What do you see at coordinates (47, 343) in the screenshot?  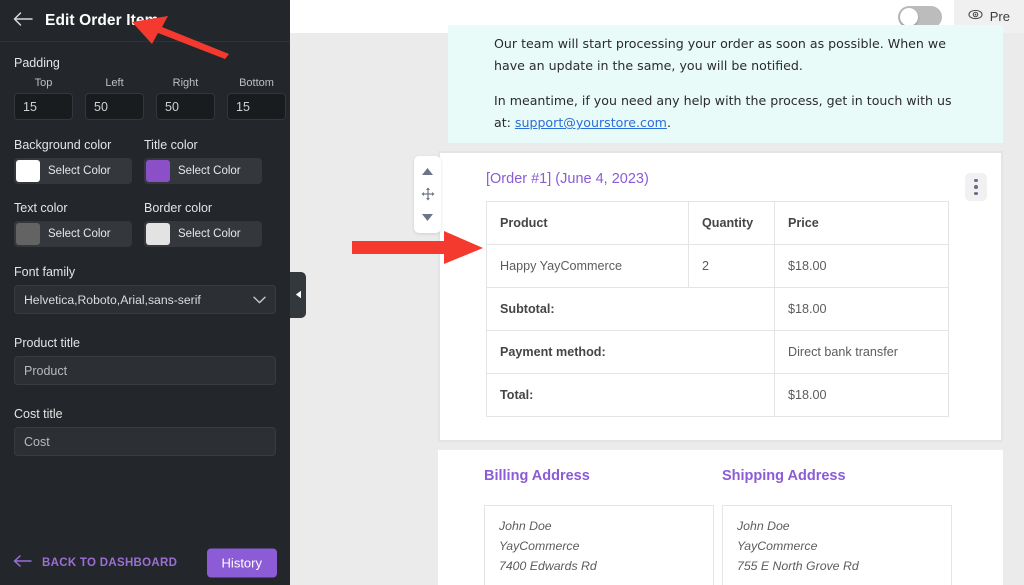 I see `product-title-label: Product title` at bounding box center [47, 343].